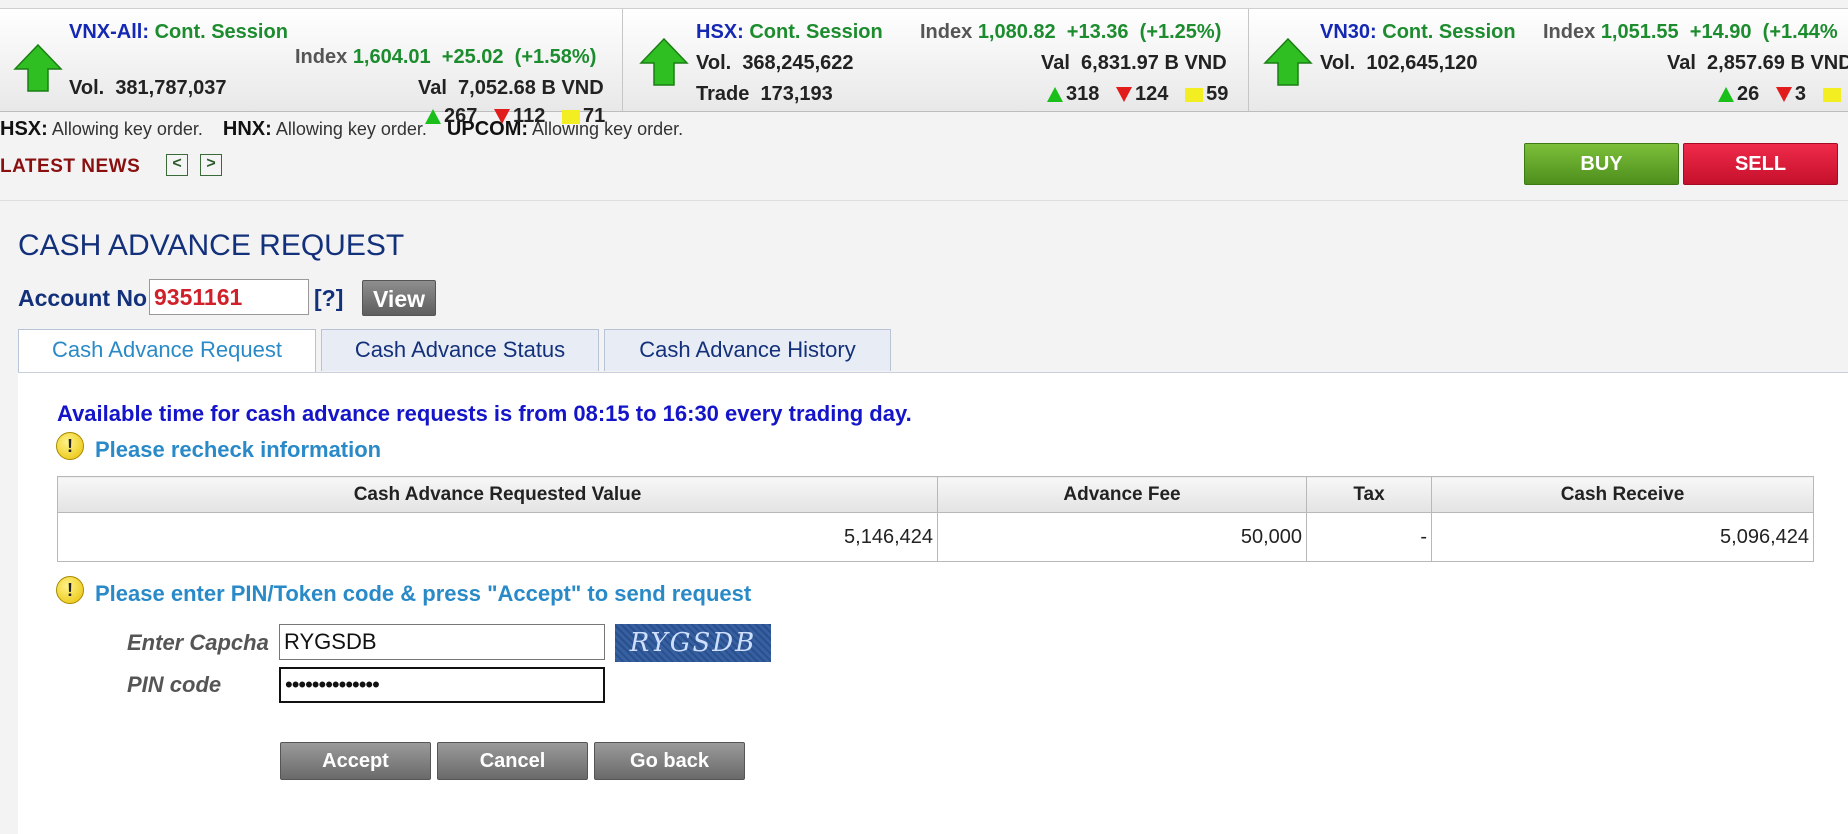 The image size is (1848, 834). I want to click on vol-value: 368,245,622, so click(798, 63).